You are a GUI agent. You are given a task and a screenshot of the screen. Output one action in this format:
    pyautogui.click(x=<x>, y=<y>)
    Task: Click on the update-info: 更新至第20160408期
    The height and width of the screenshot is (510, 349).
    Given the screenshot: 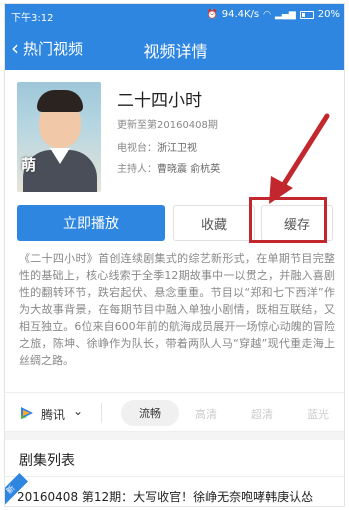 What is the action you would take?
    pyautogui.click(x=167, y=125)
    